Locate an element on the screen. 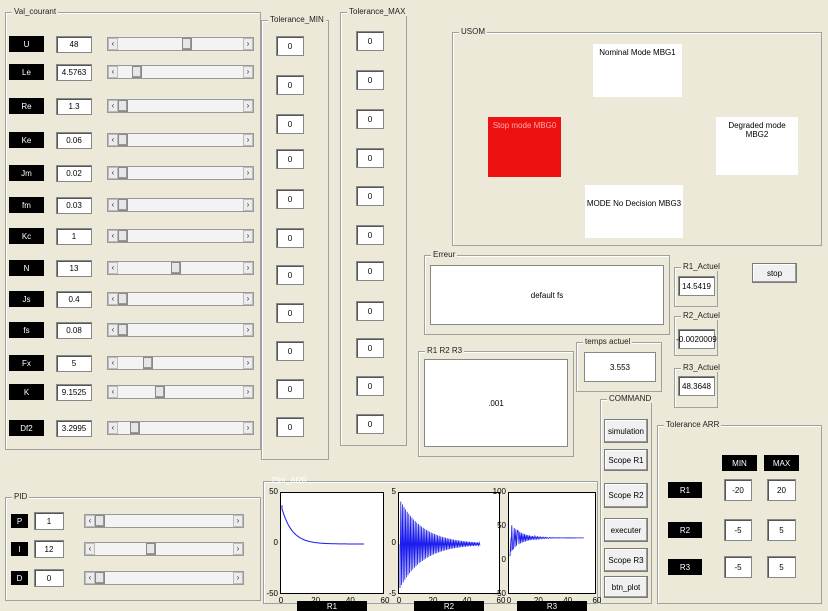 The width and height of the screenshot is (828, 611). pid-slider-i: ‹ › is located at coordinates (164, 549).